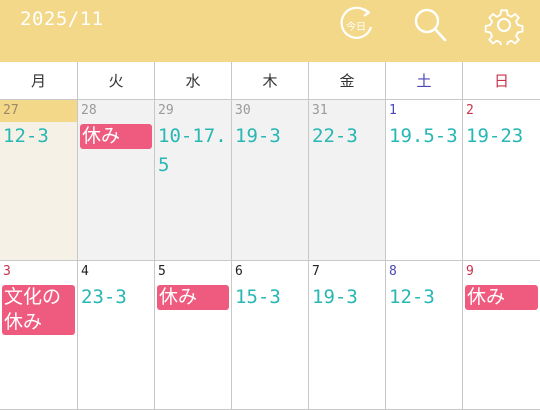 This screenshot has width=540, height=410. I want to click on month-title: 2025/11, so click(62, 19).